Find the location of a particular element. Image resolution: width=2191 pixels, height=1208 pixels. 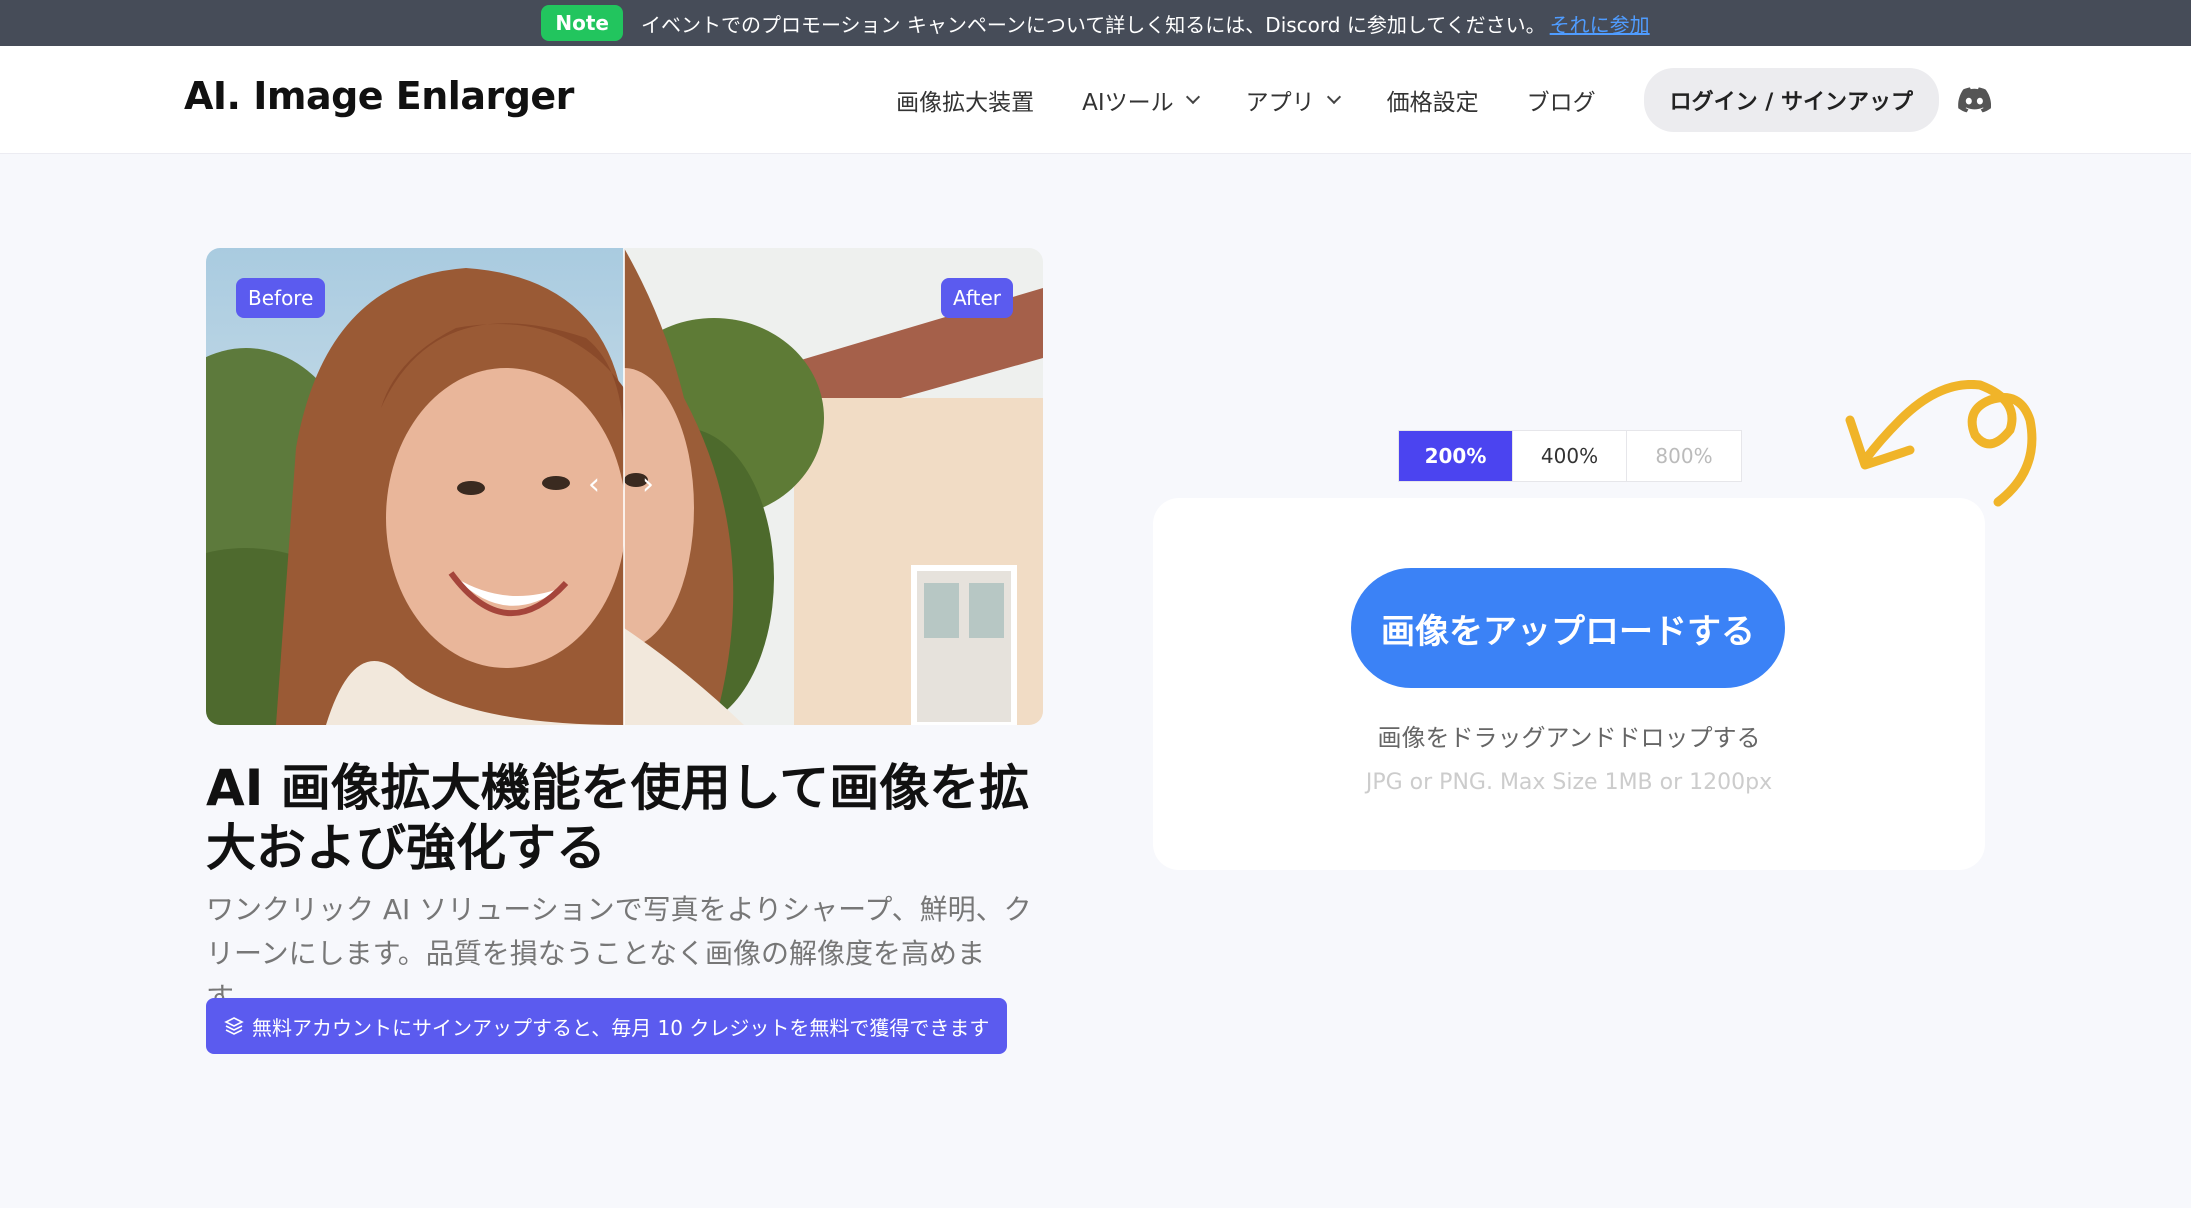

after-photo is located at coordinates (833, 486).